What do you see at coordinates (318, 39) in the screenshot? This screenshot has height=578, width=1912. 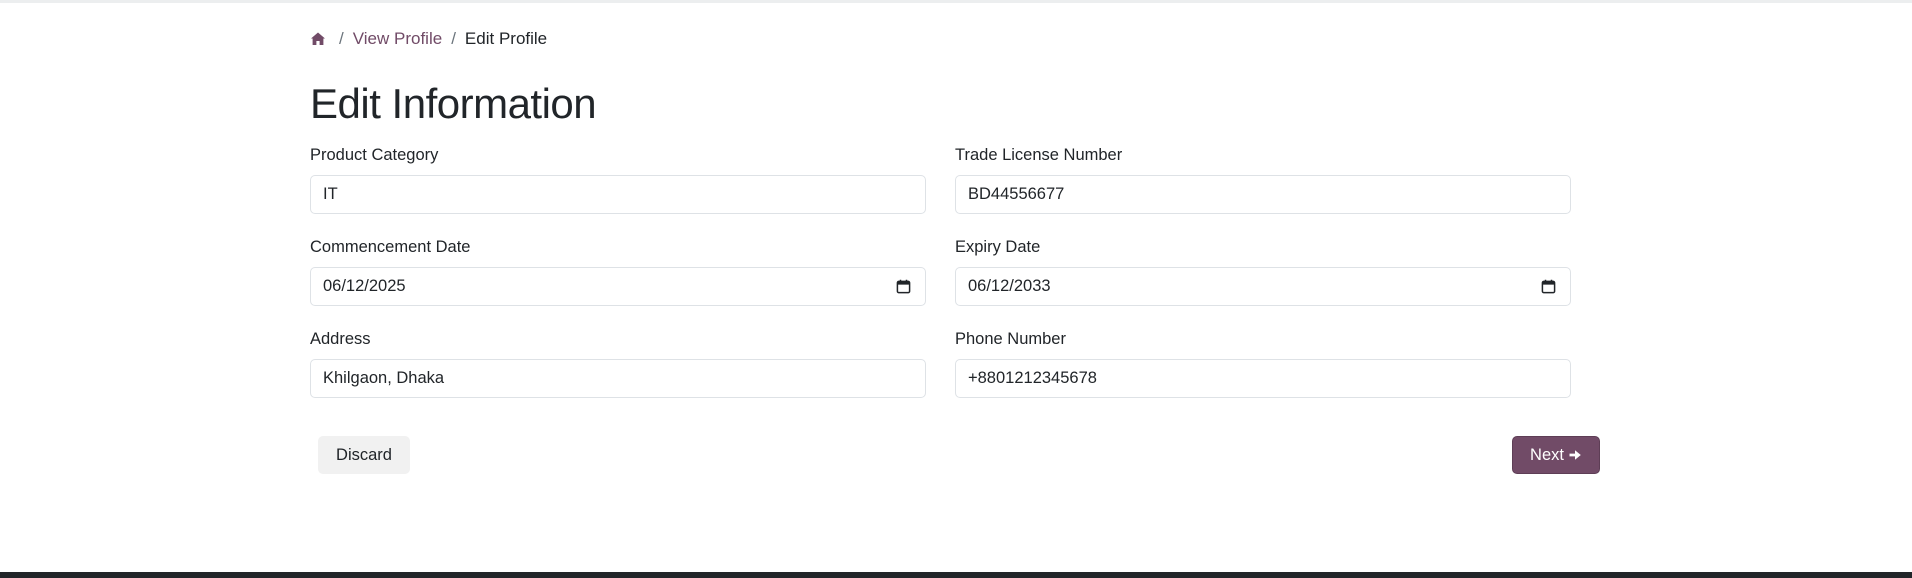 I see `home-icon` at bounding box center [318, 39].